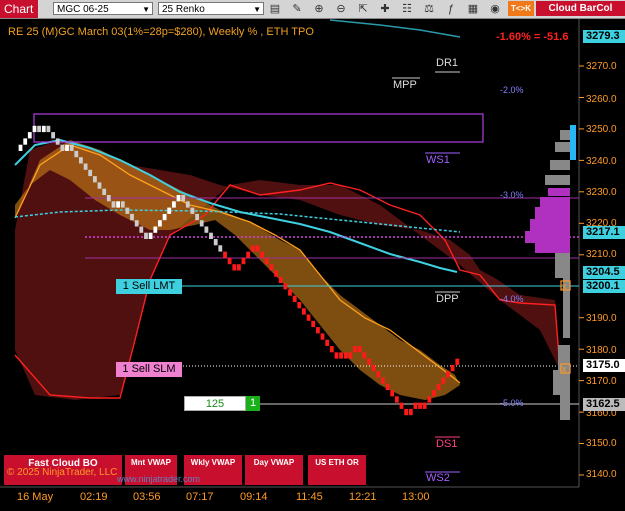  I want to click on highlight-box, so click(258, 128).